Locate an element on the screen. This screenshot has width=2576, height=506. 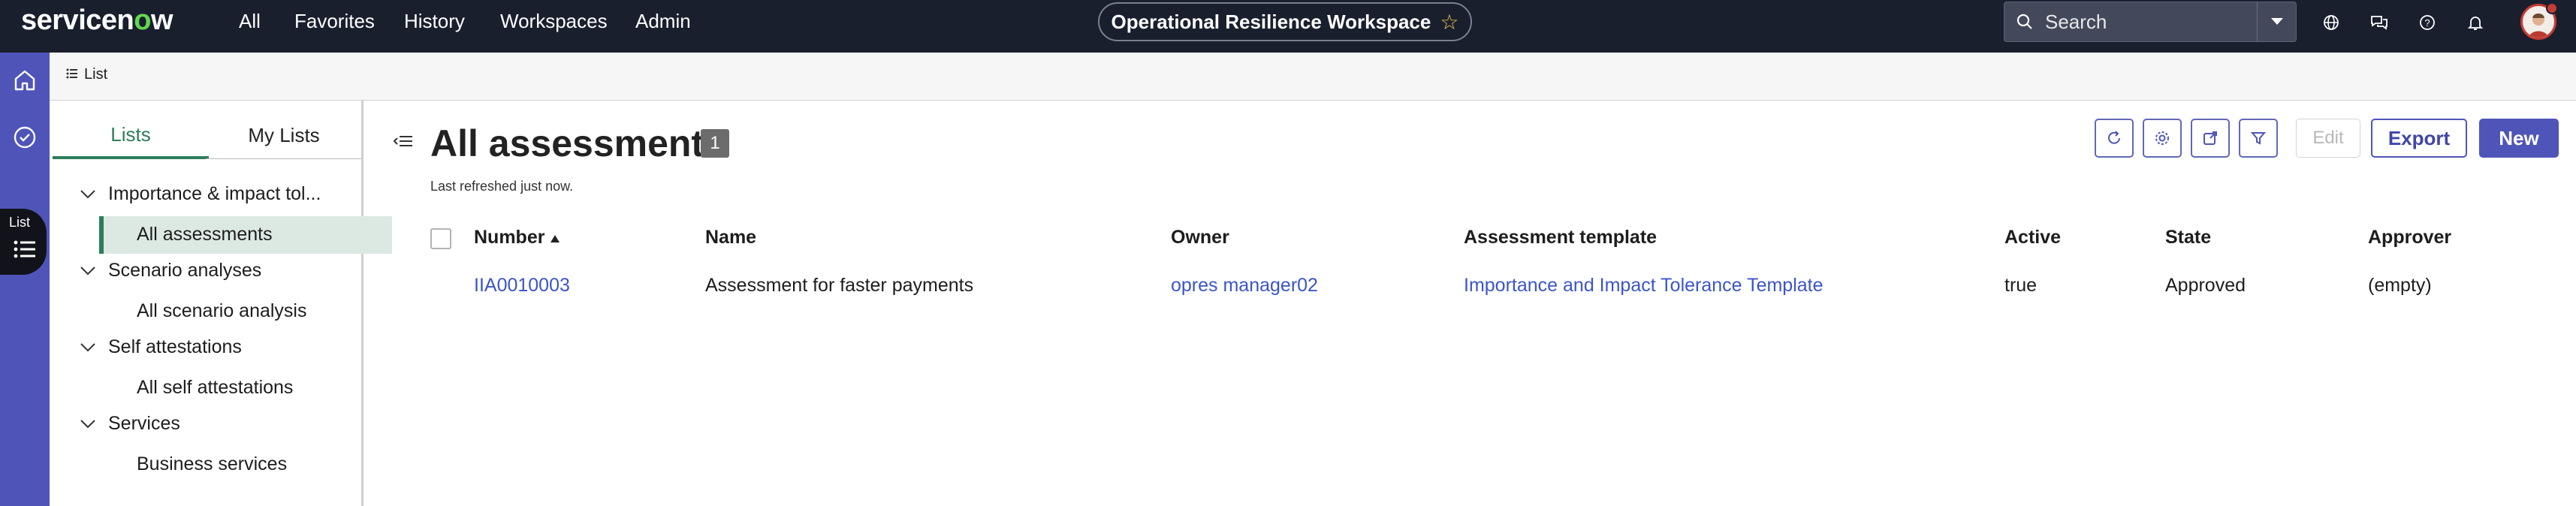
bell-icon is located at coordinates (2475, 23).